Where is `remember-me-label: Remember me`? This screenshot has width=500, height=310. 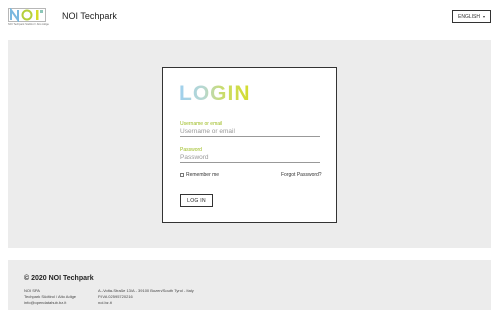
remember-me-label: Remember me is located at coordinates (203, 175).